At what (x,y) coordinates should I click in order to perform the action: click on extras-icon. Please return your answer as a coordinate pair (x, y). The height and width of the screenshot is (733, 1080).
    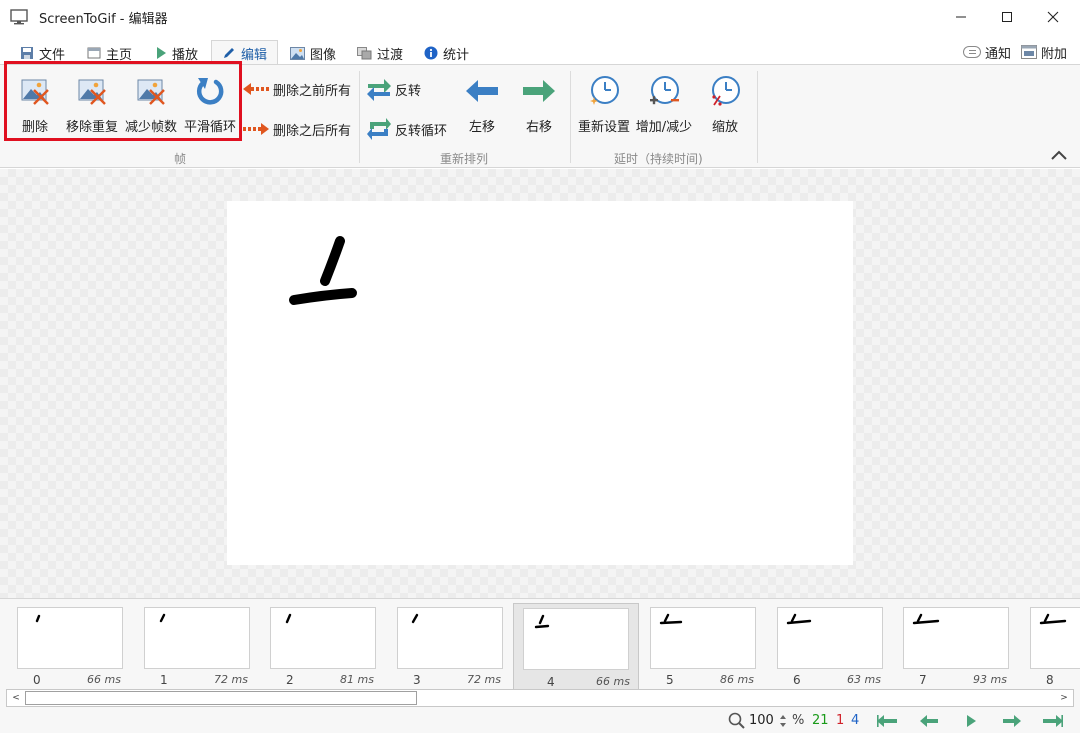
    Looking at the image, I should click on (1029, 52).